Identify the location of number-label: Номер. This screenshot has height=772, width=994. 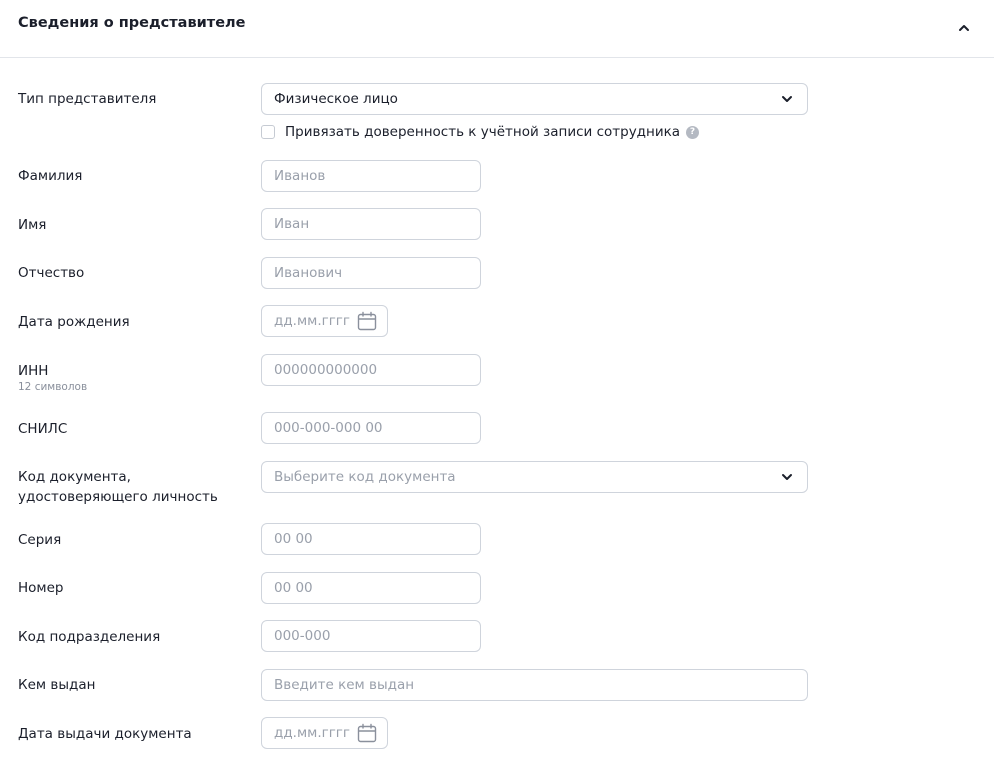
(41, 588).